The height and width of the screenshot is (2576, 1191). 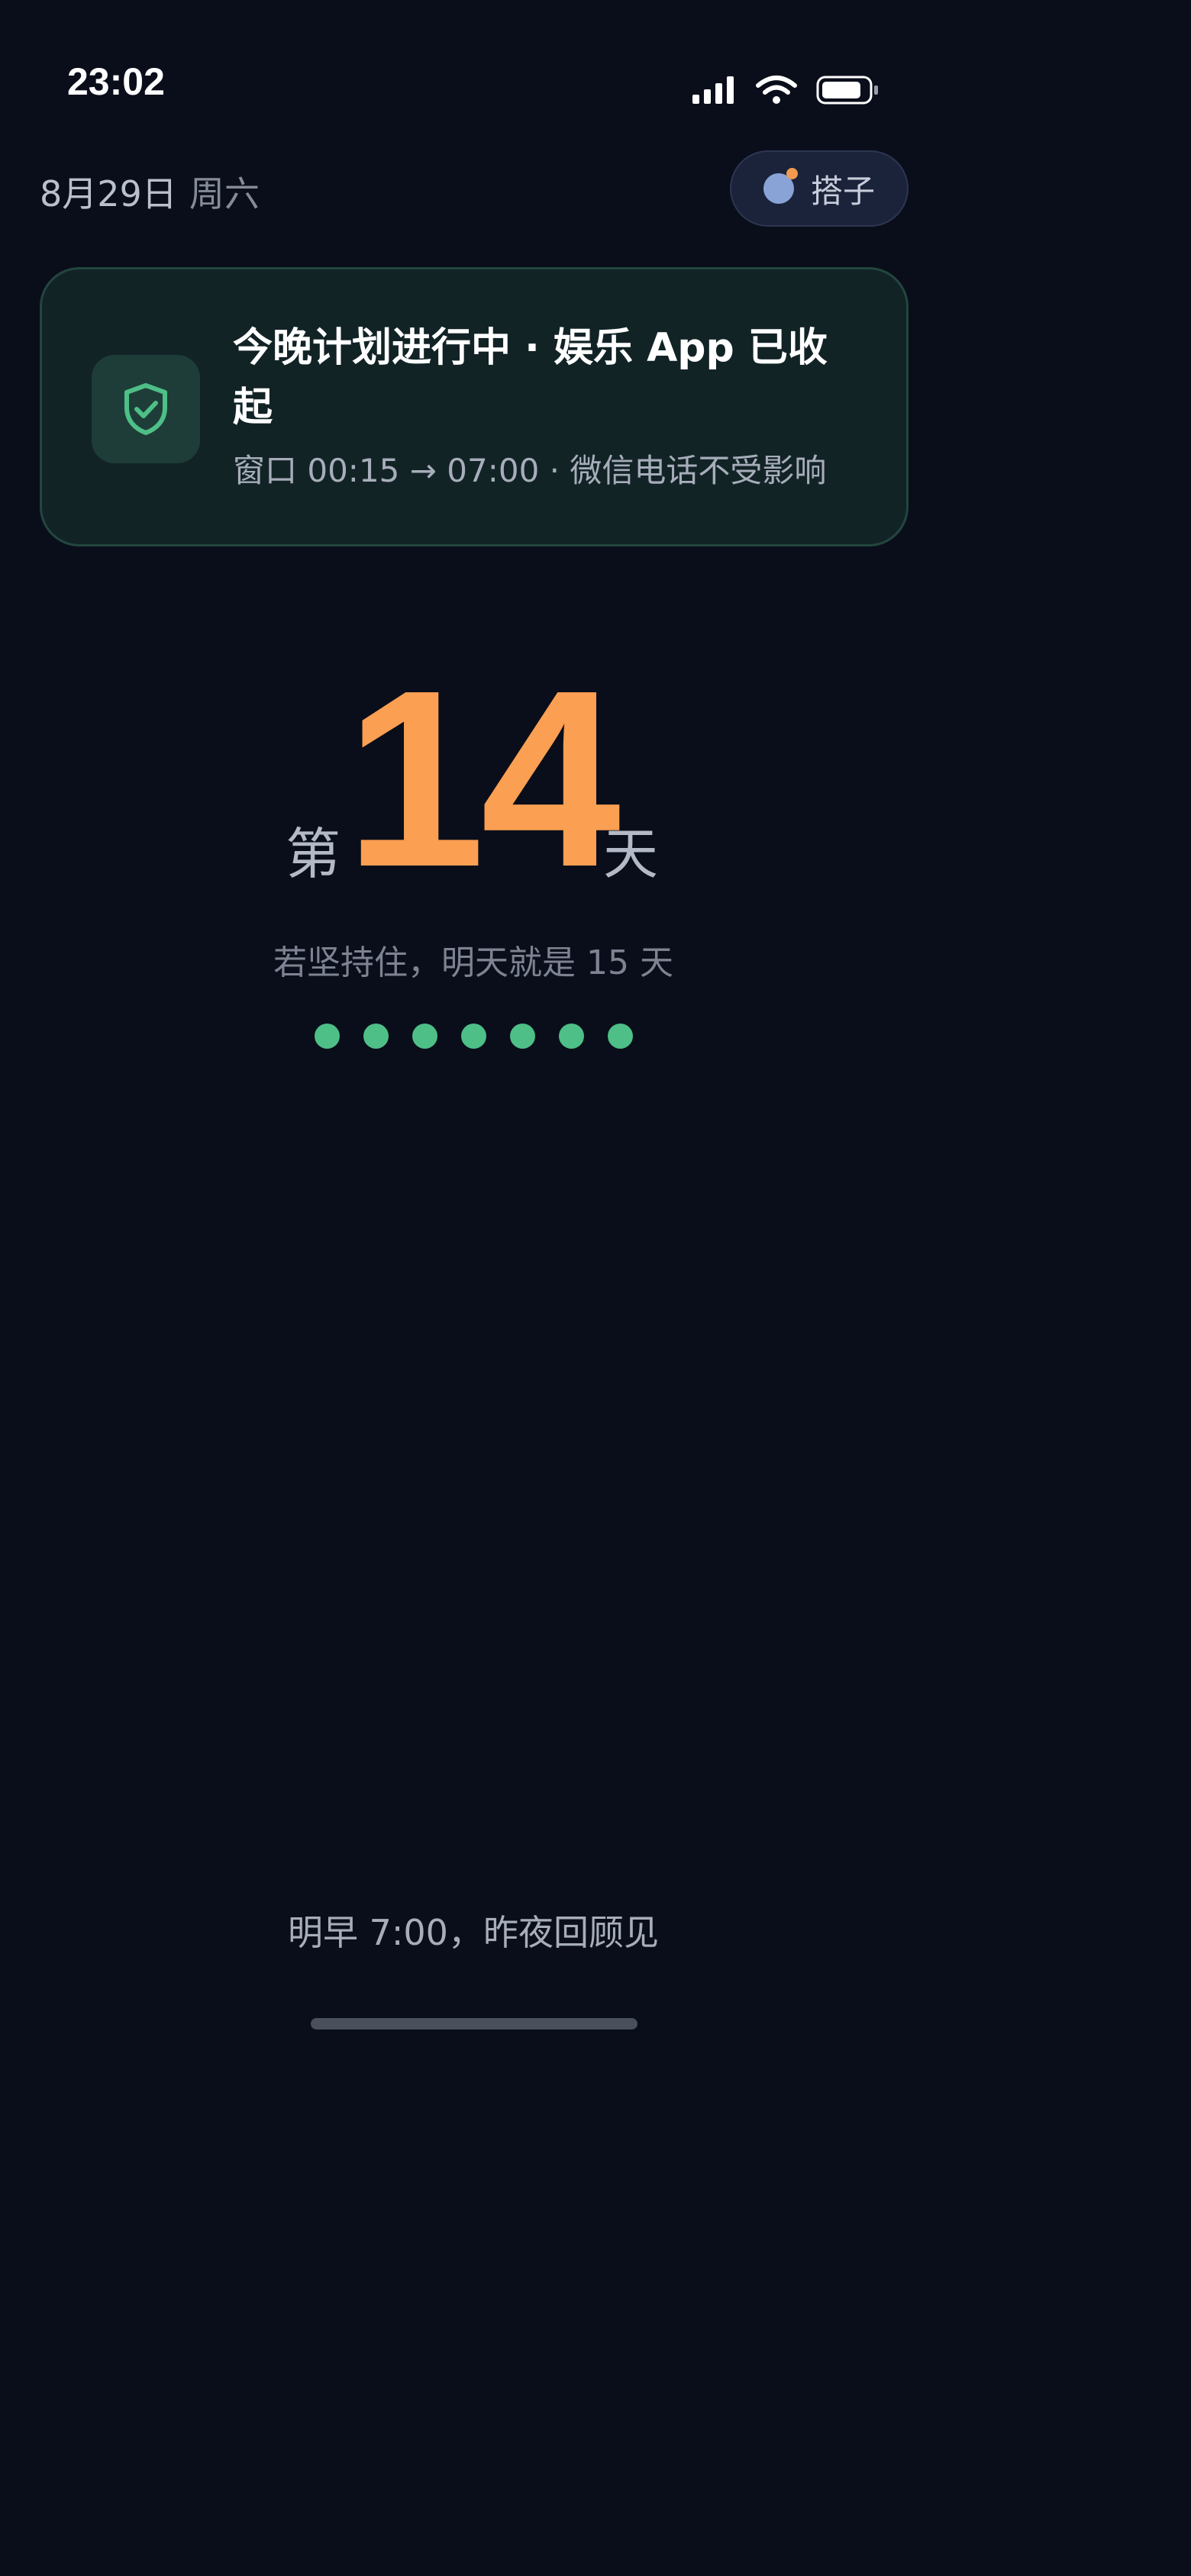 I want to click on streak-days-number: 14, so click(x=483, y=778).